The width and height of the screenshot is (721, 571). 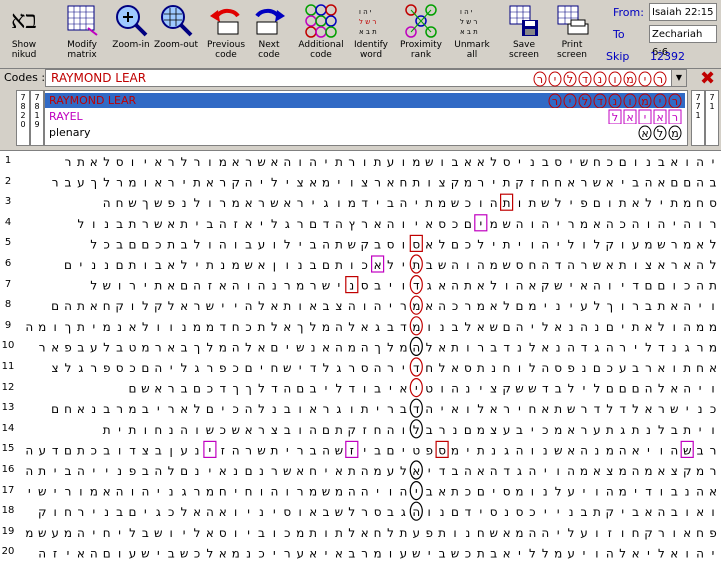 I want to click on unmark-all-button: י ה ו ר ש ל ת ב א Unmark all, so click(x=472, y=34).